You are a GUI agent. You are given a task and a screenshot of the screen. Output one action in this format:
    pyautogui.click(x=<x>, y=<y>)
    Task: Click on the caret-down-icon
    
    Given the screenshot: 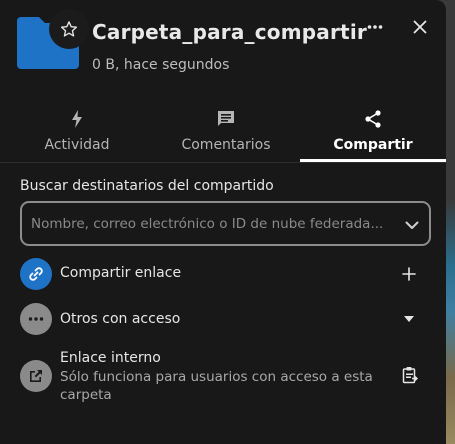 What is the action you would take?
    pyautogui.click(x=409, y=319)
    